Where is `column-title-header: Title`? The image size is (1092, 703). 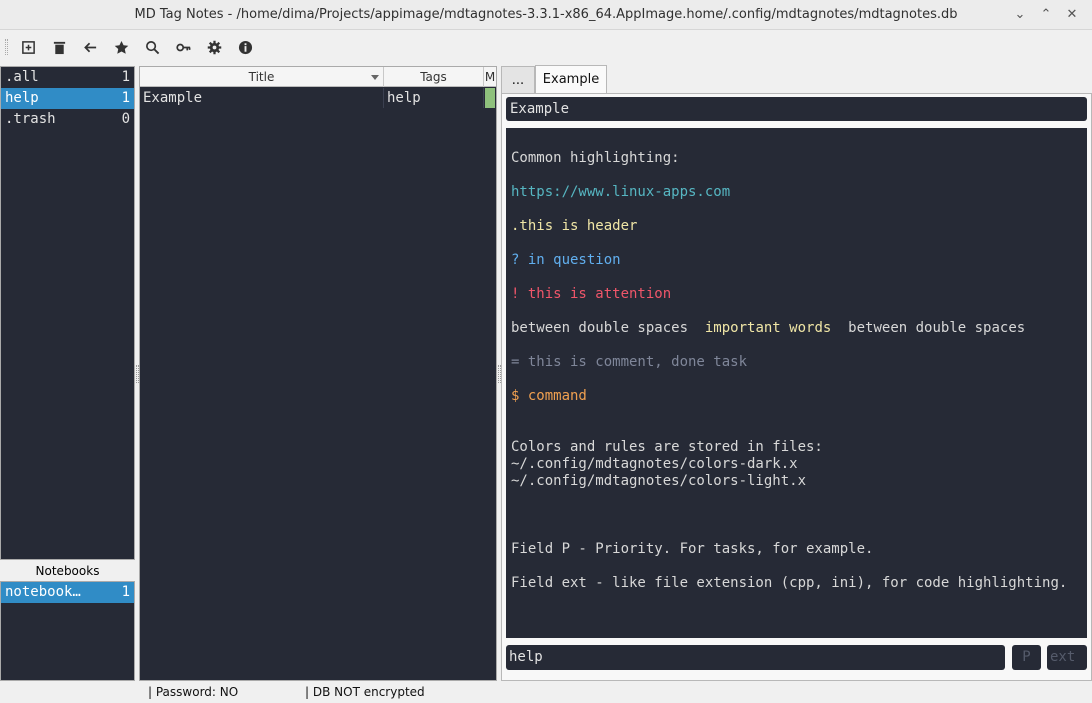 column-title-header: Title is located at coordinates (262, 77).